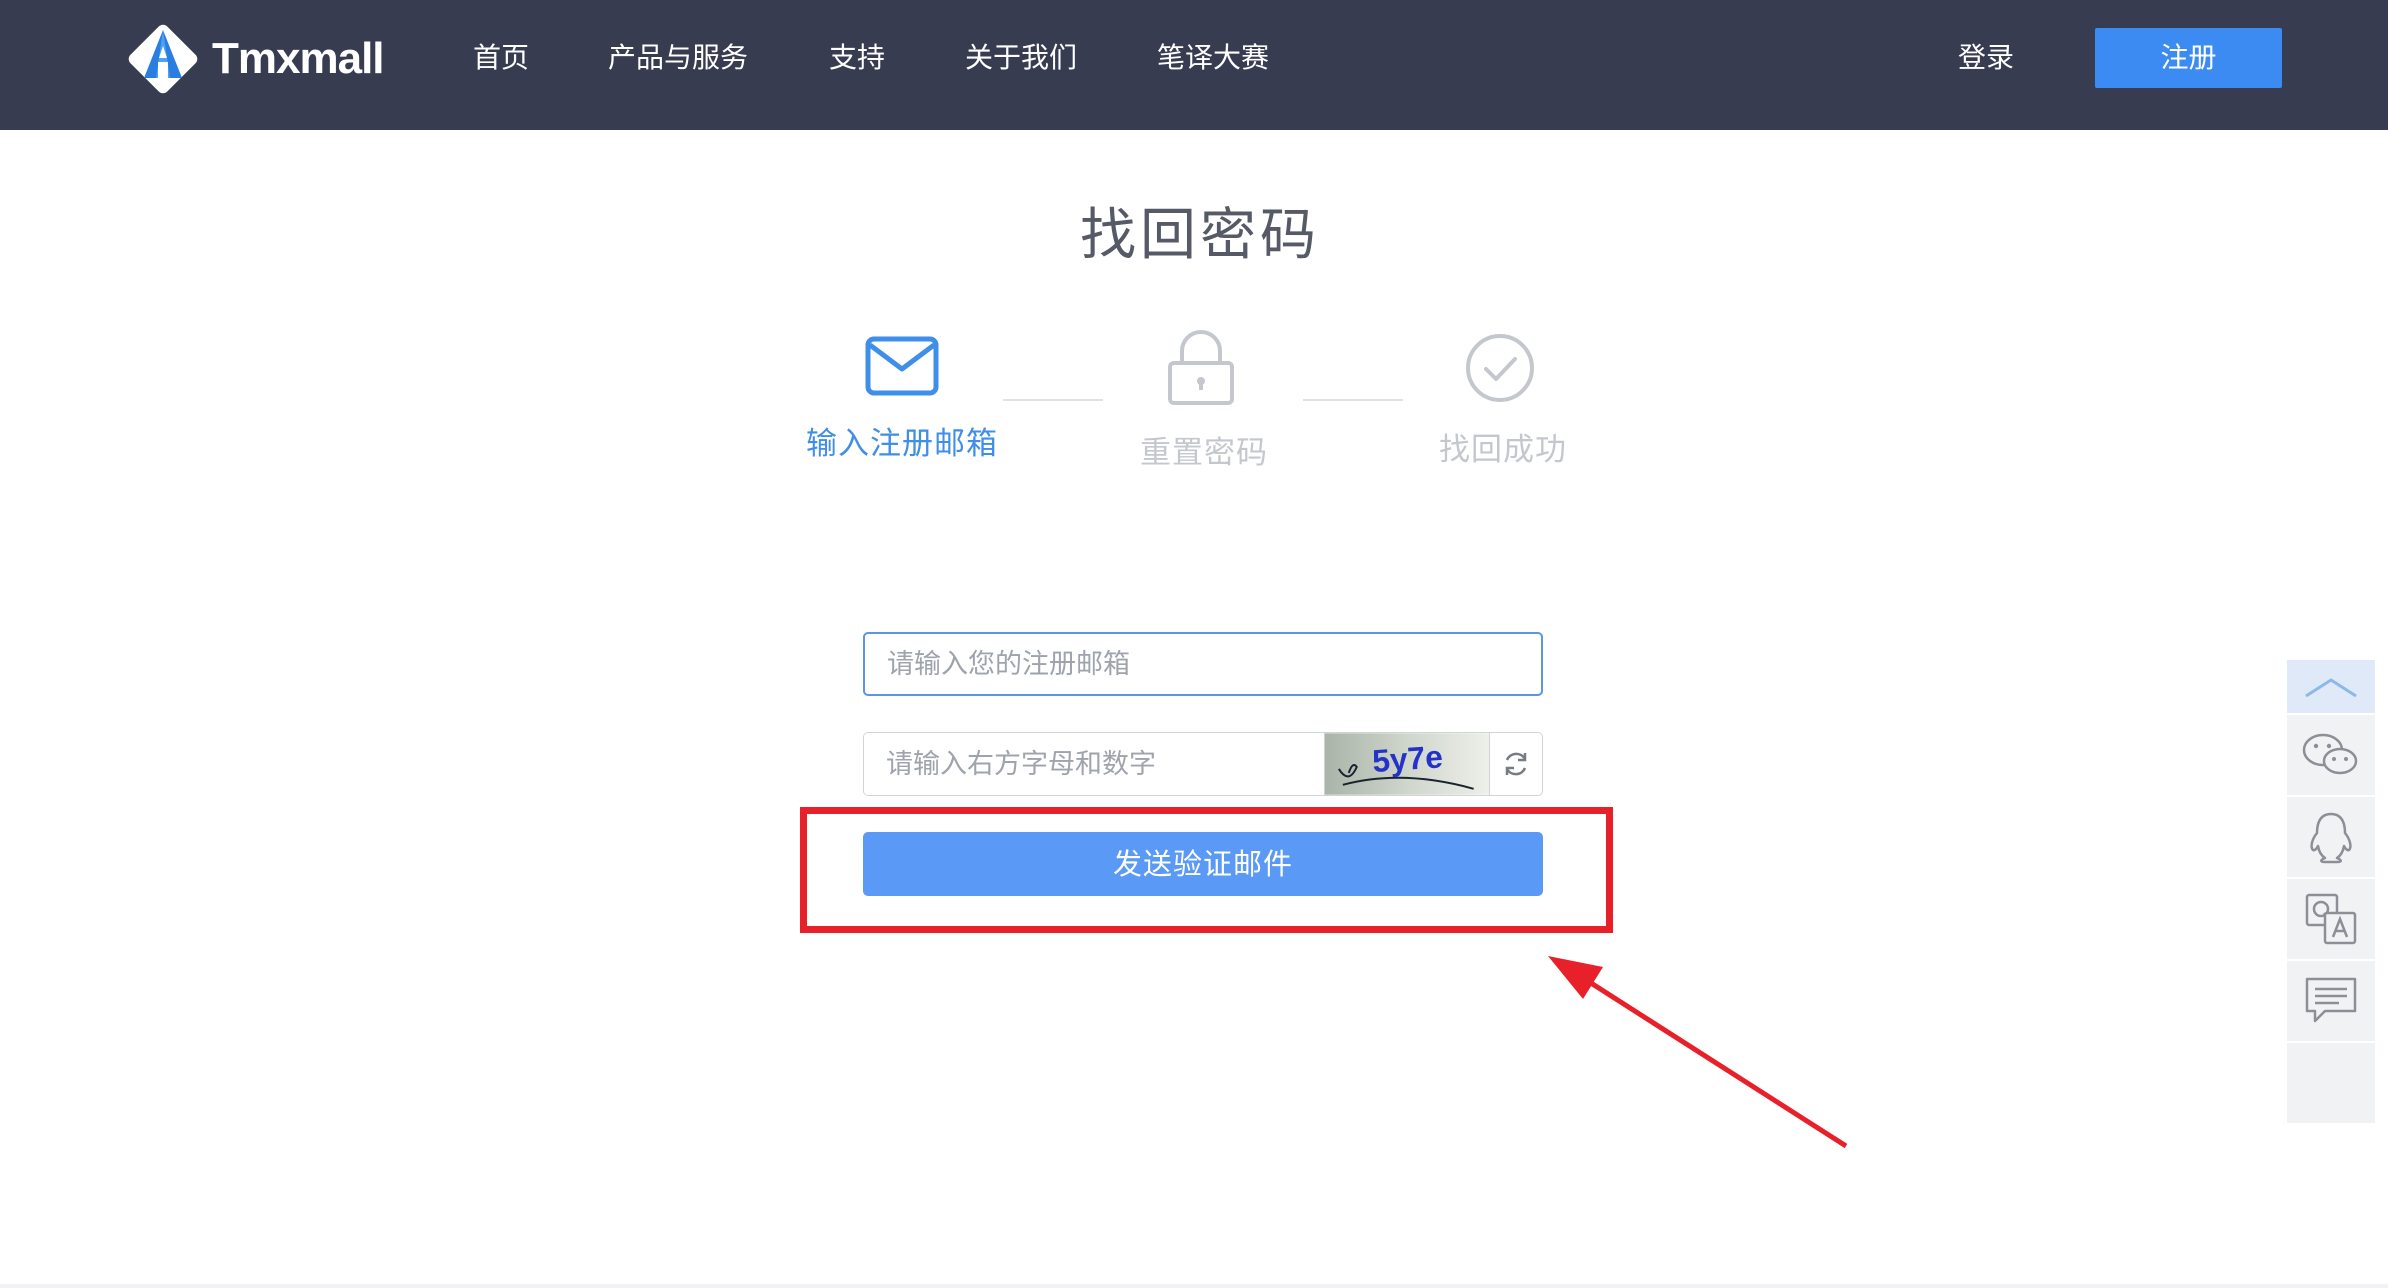  Describe the element at coordinates (902, 366) in the screenshot. I see `envelope-icon` at that location.